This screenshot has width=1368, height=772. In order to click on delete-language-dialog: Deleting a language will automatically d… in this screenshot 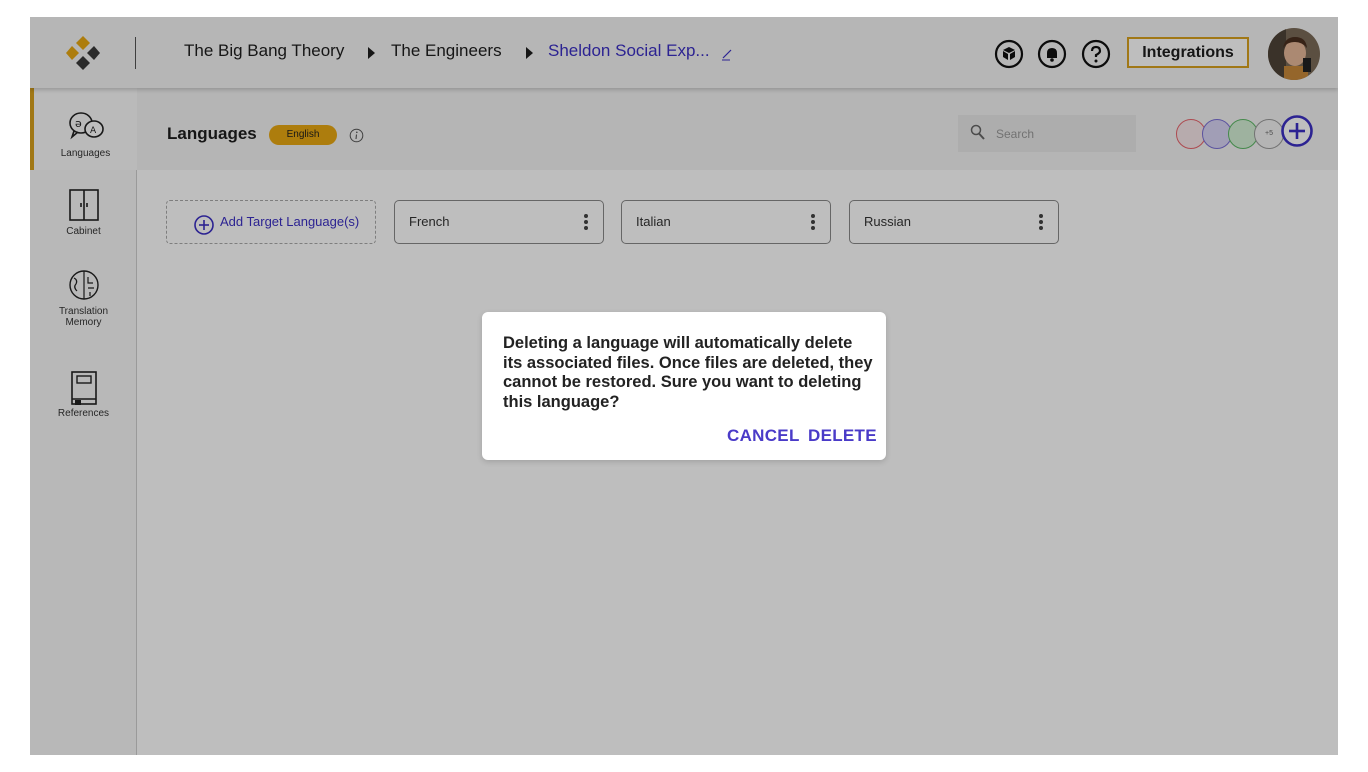, I will do `click(684, 386)`.